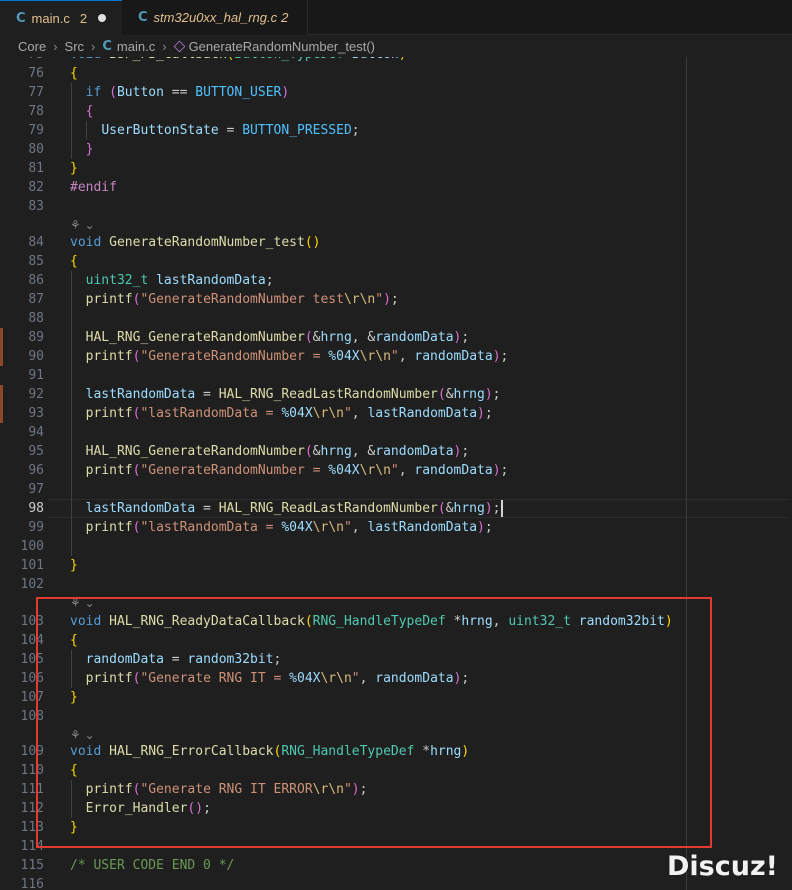 The height and width of the screenshot is (890, 792). I want to click on code-line: 113}, so click(396, 827).